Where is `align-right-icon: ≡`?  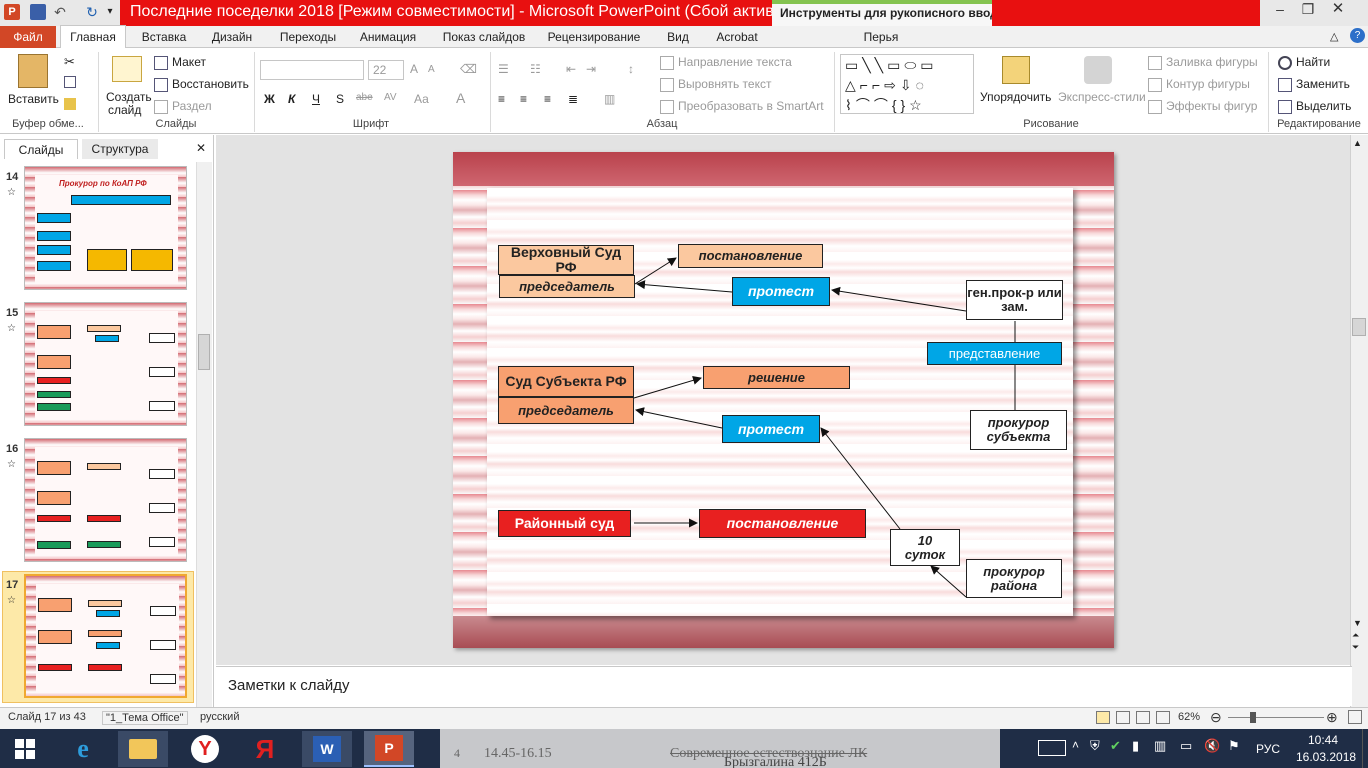
align-right-icon: ≡ is located at coordinates (547, 99).